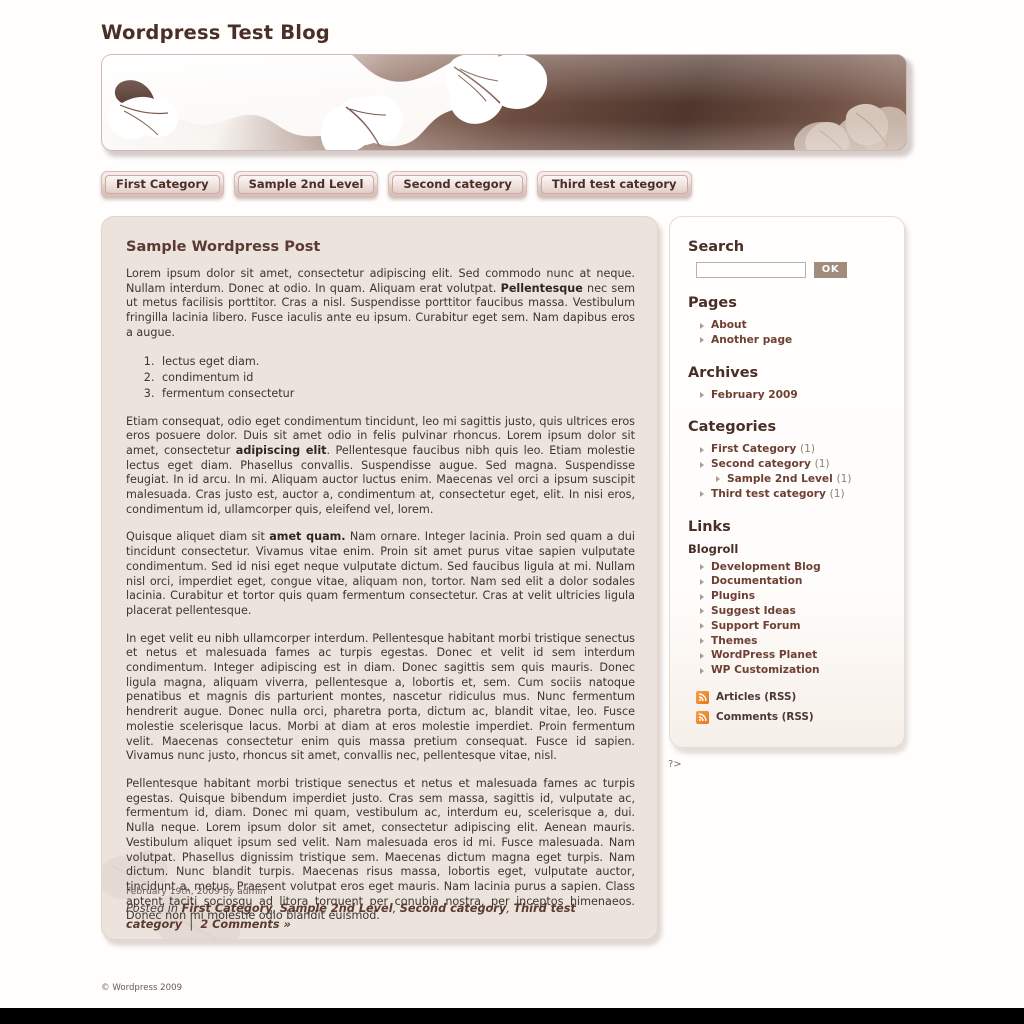 The image size is (1024, 1024). Describe the element at coordinates (757, 581) in the screenshot. I see `list-item-label: Documentation` at that location.